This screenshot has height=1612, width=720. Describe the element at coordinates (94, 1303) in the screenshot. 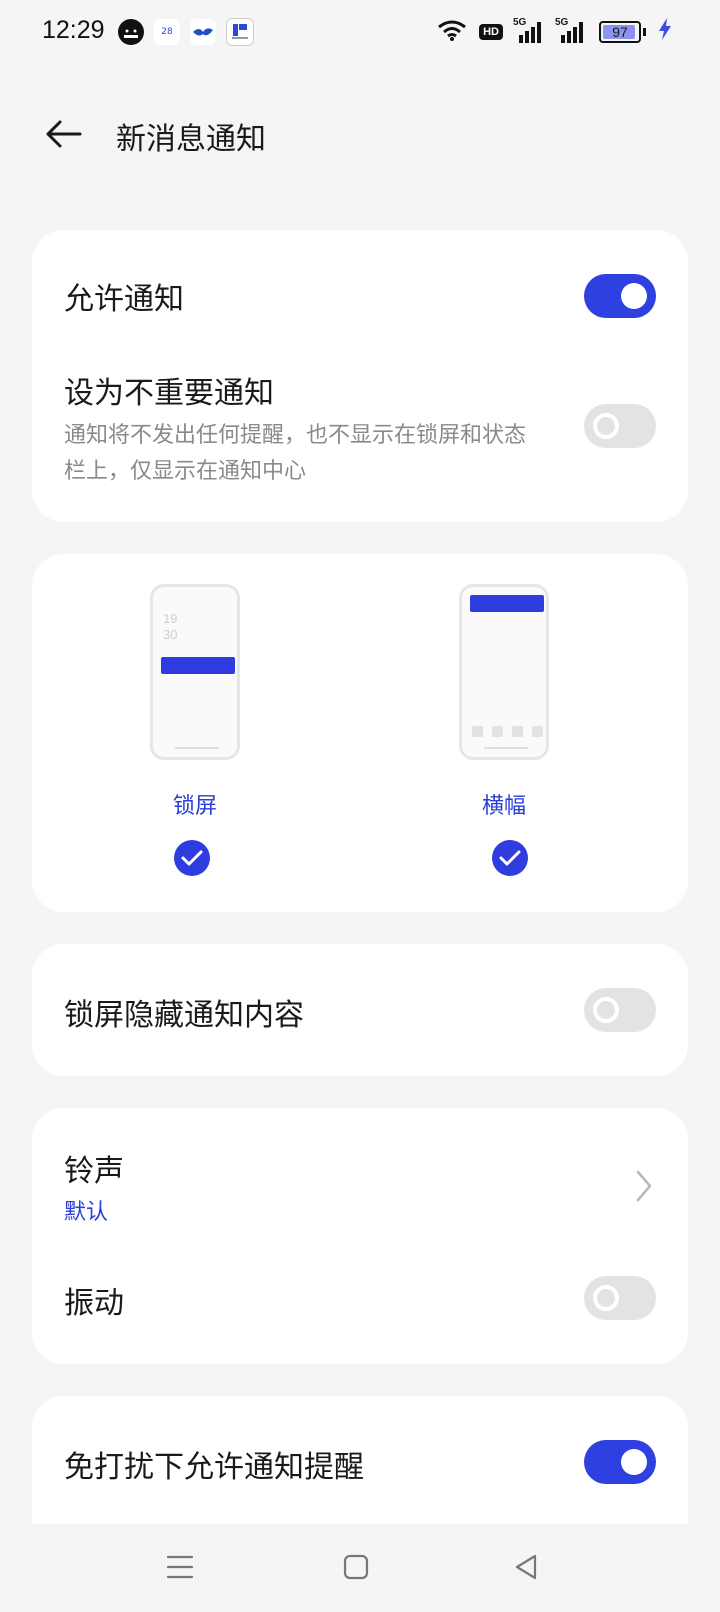

I see `vibrate-label: 振动` at that location.